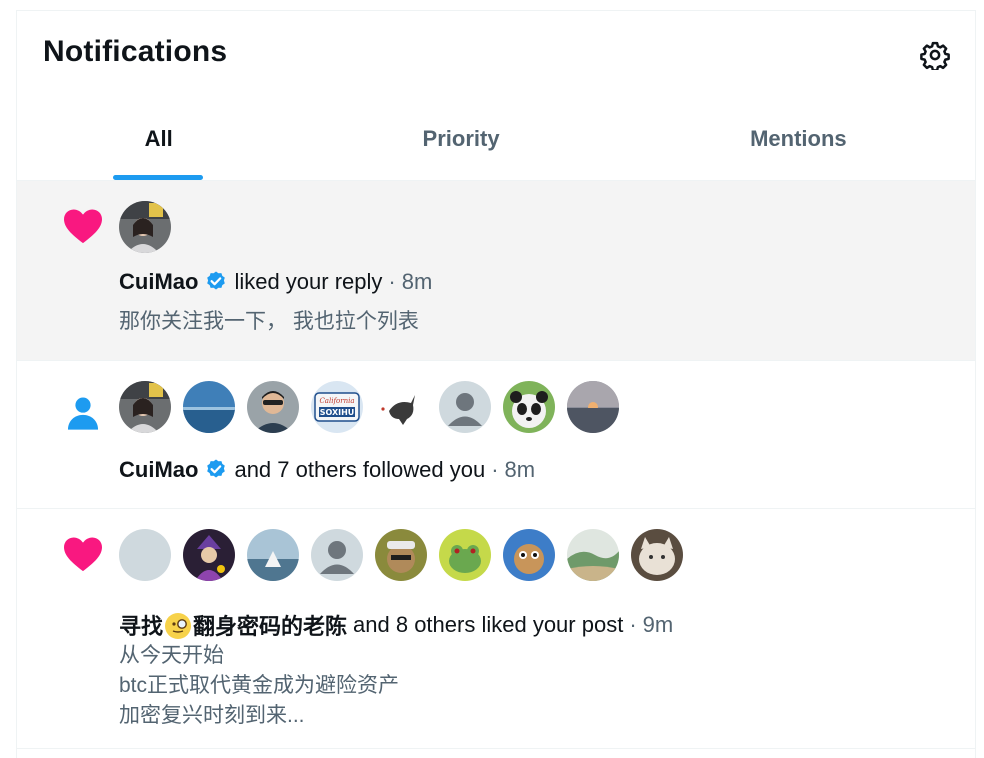 This screenshot has width=984, height=758. Describe the element at coordinates (135, 51) in the screenshot. I see `page-title: Notifications` at that location.